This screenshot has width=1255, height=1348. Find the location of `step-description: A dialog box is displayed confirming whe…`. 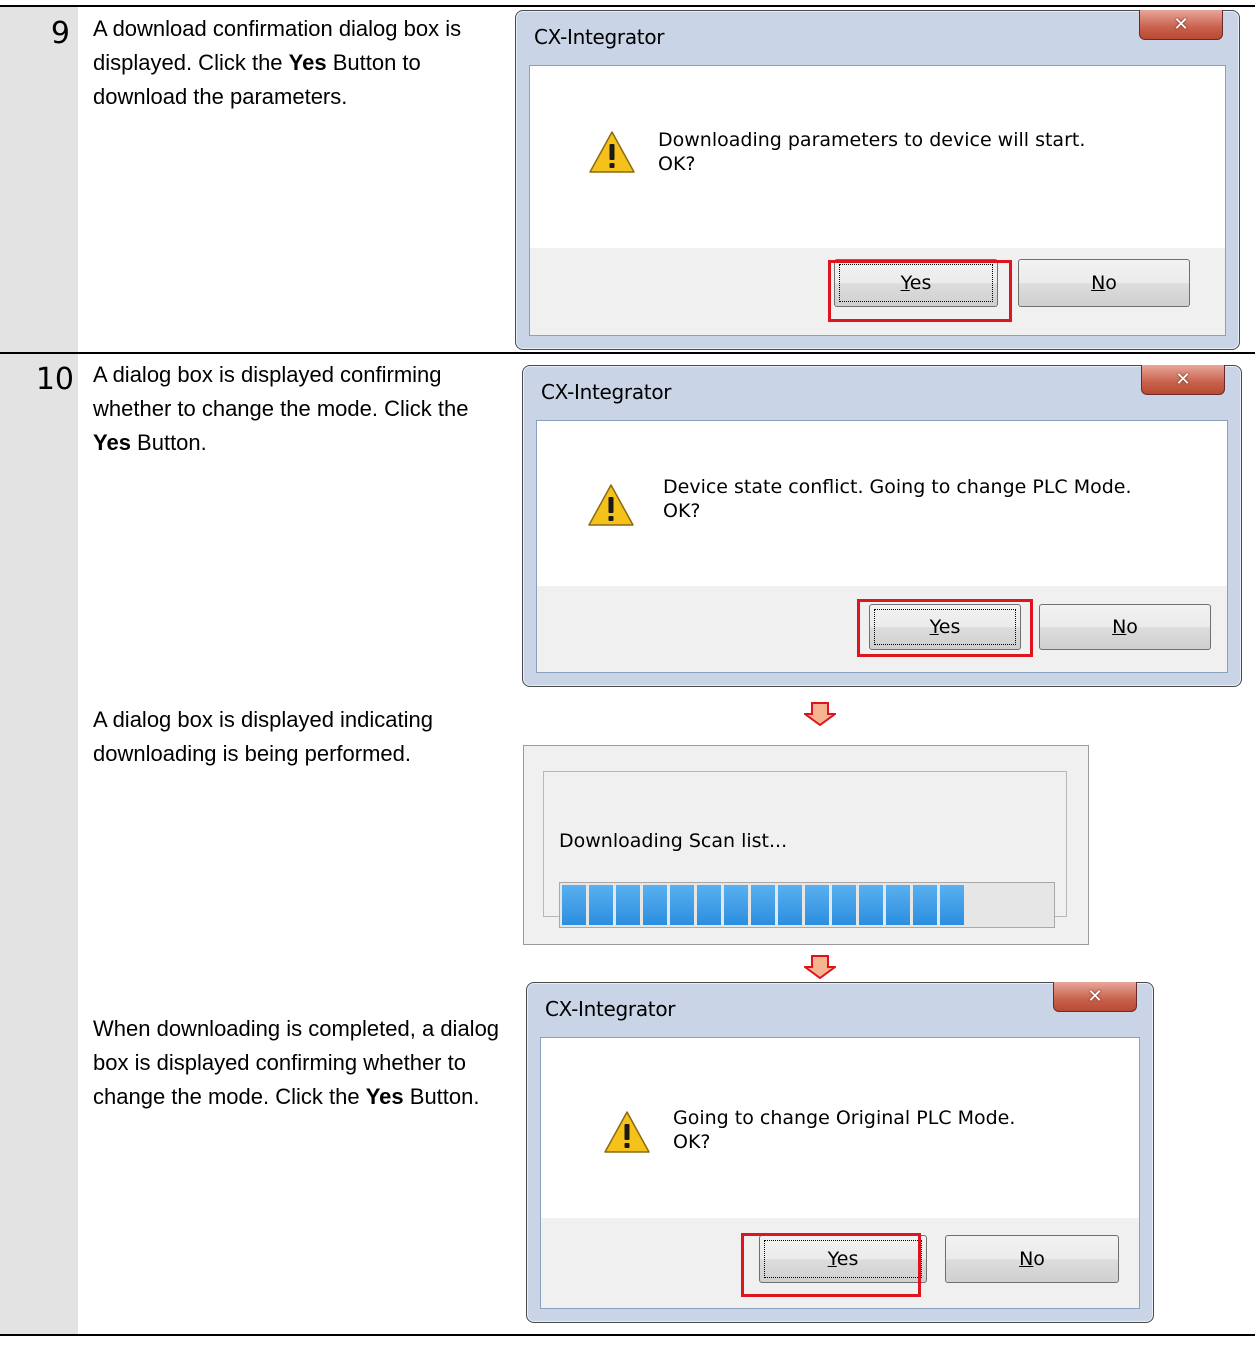

step-description: A dialog box is displayed confirming whe… is located at coordinates (281, 408).